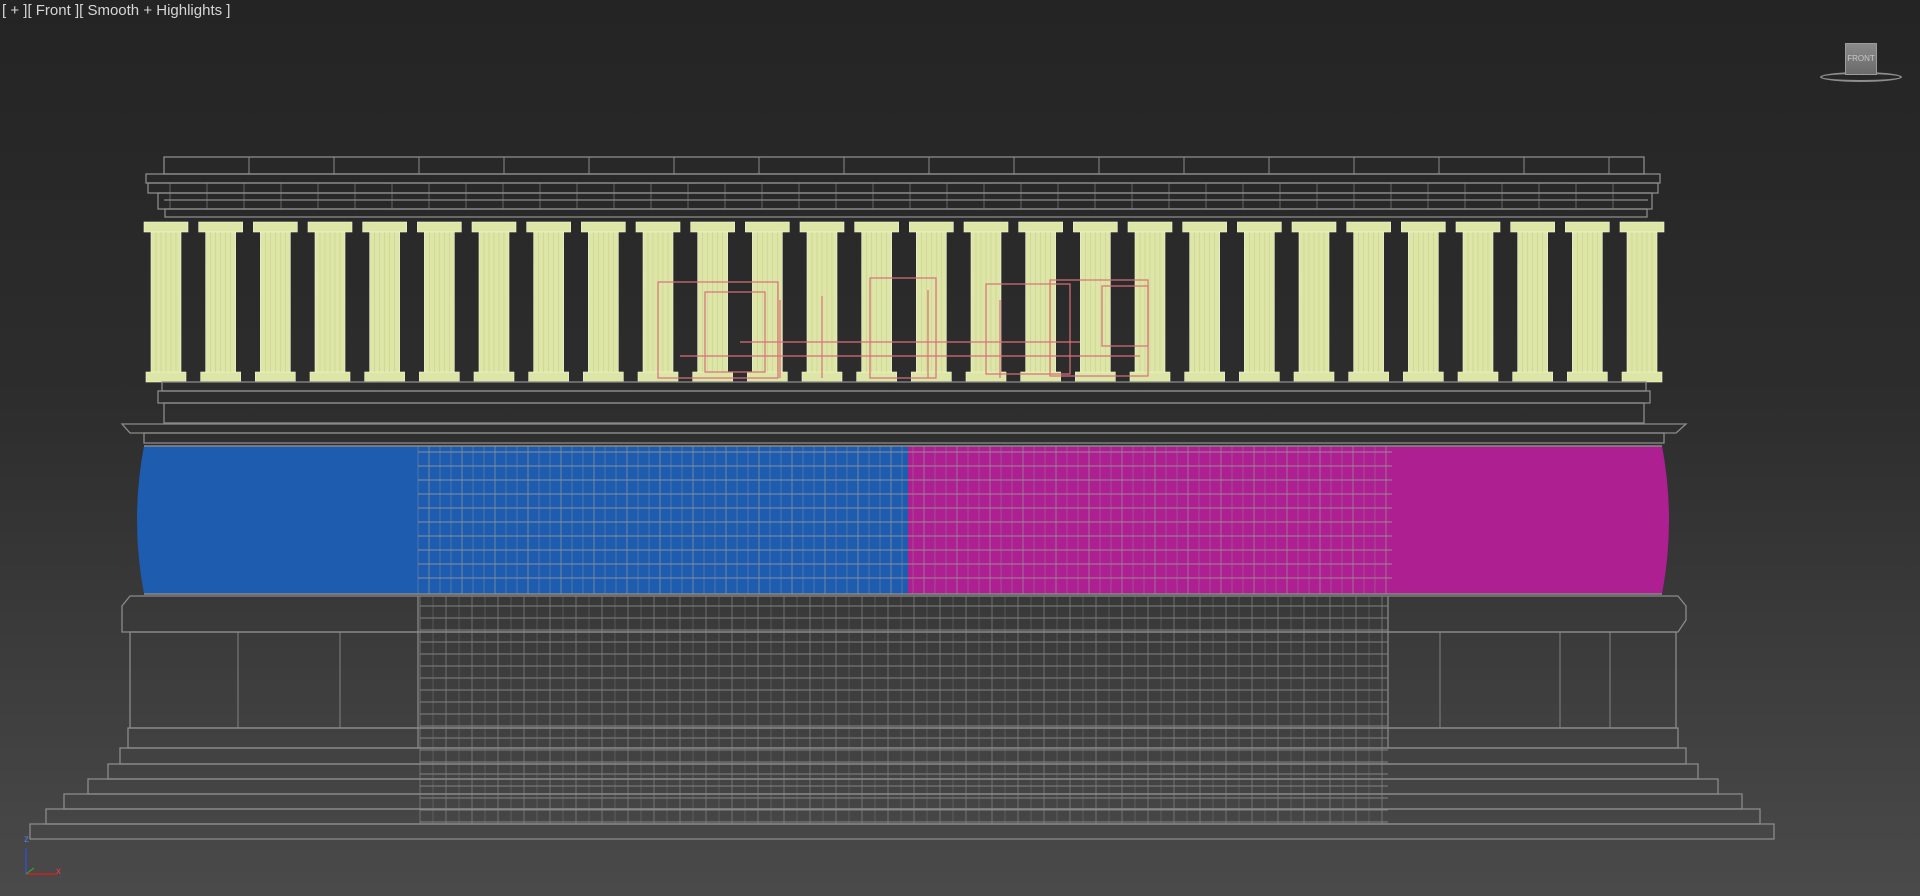  Describe the element at coordinates (904, 412) in the screenshot. I see `stylobate-wireframe` at that location.